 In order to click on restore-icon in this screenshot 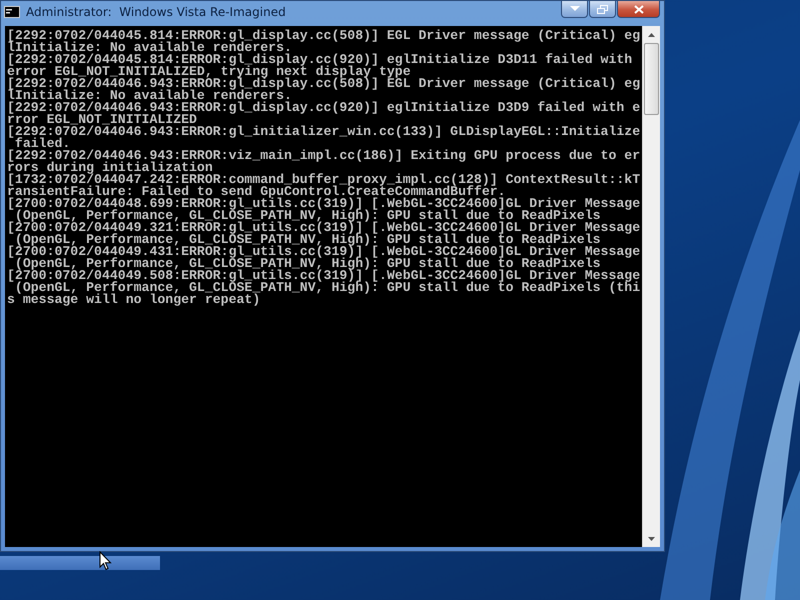, I will do `click(602, 9)`.